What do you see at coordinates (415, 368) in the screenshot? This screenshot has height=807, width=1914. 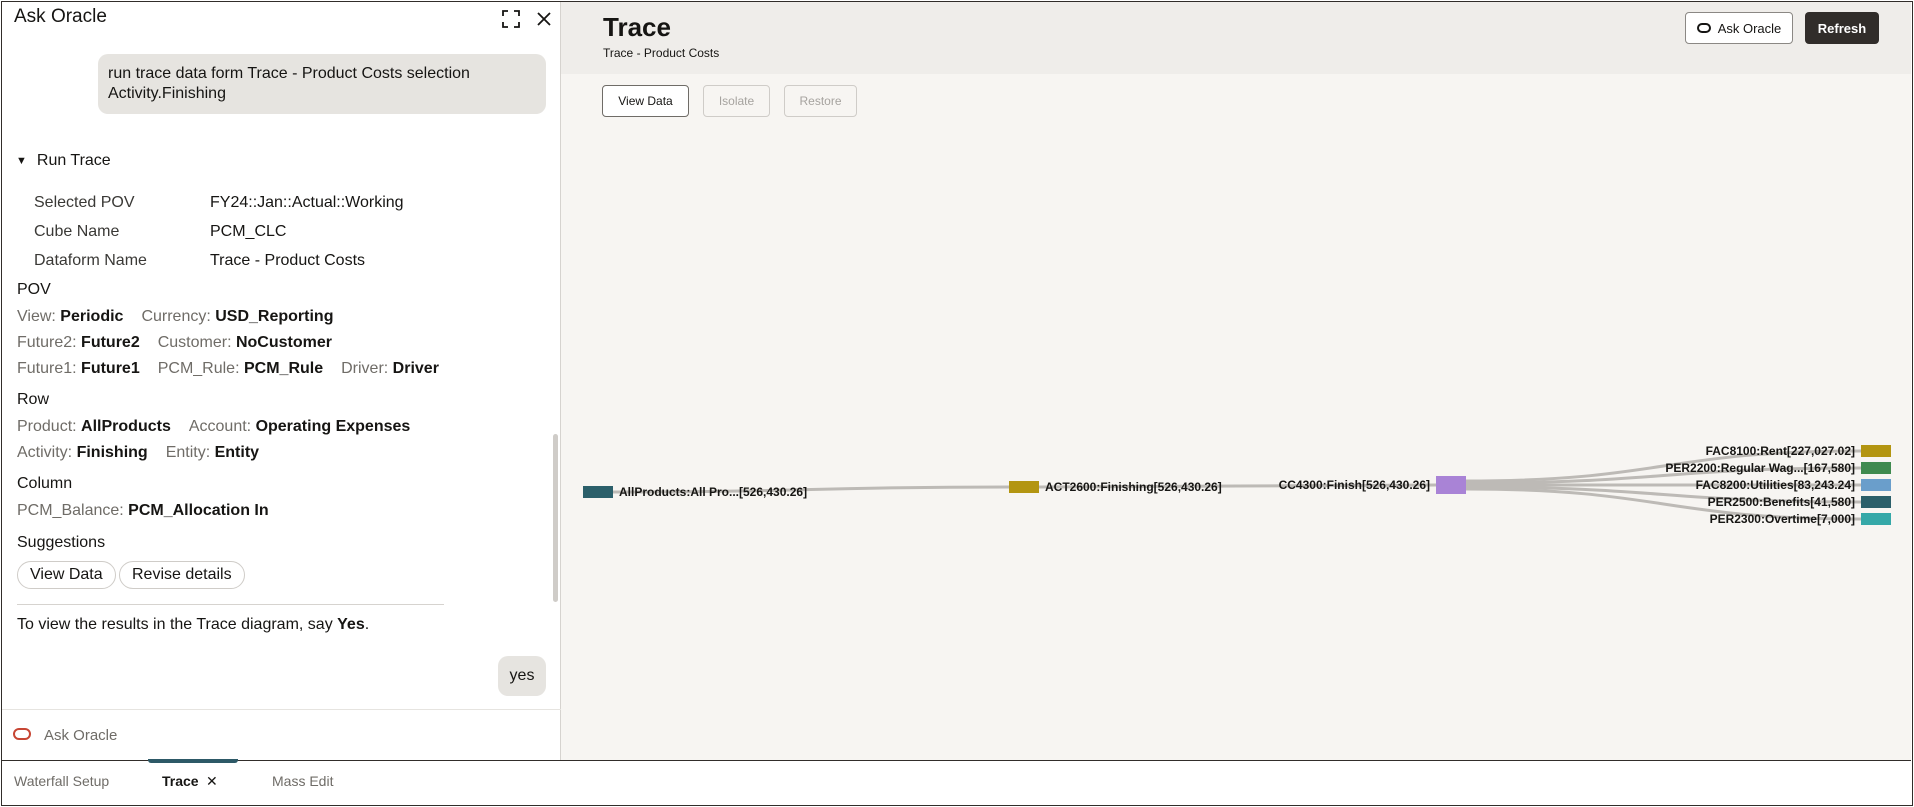 I see `driver-value: Driver` at bounding box center [415, 368].